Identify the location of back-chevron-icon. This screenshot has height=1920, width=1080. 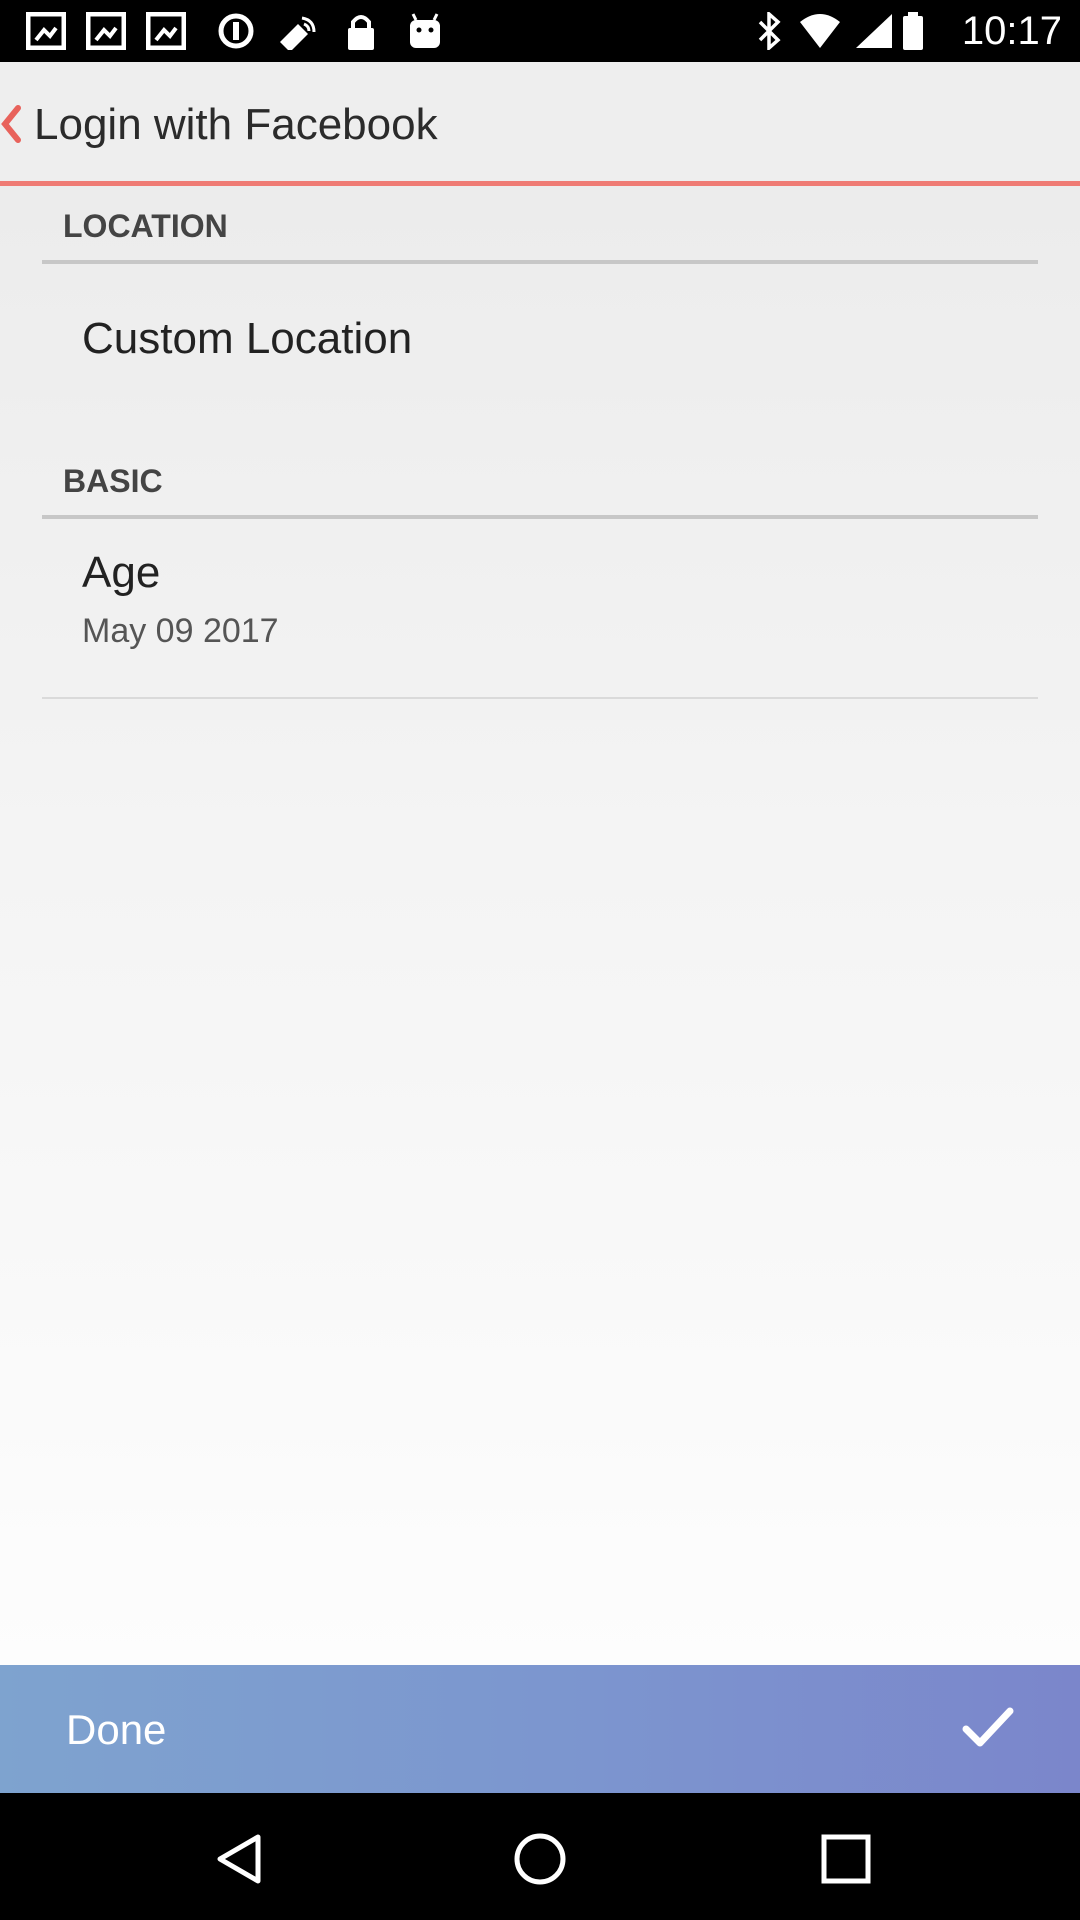
(12, 124).